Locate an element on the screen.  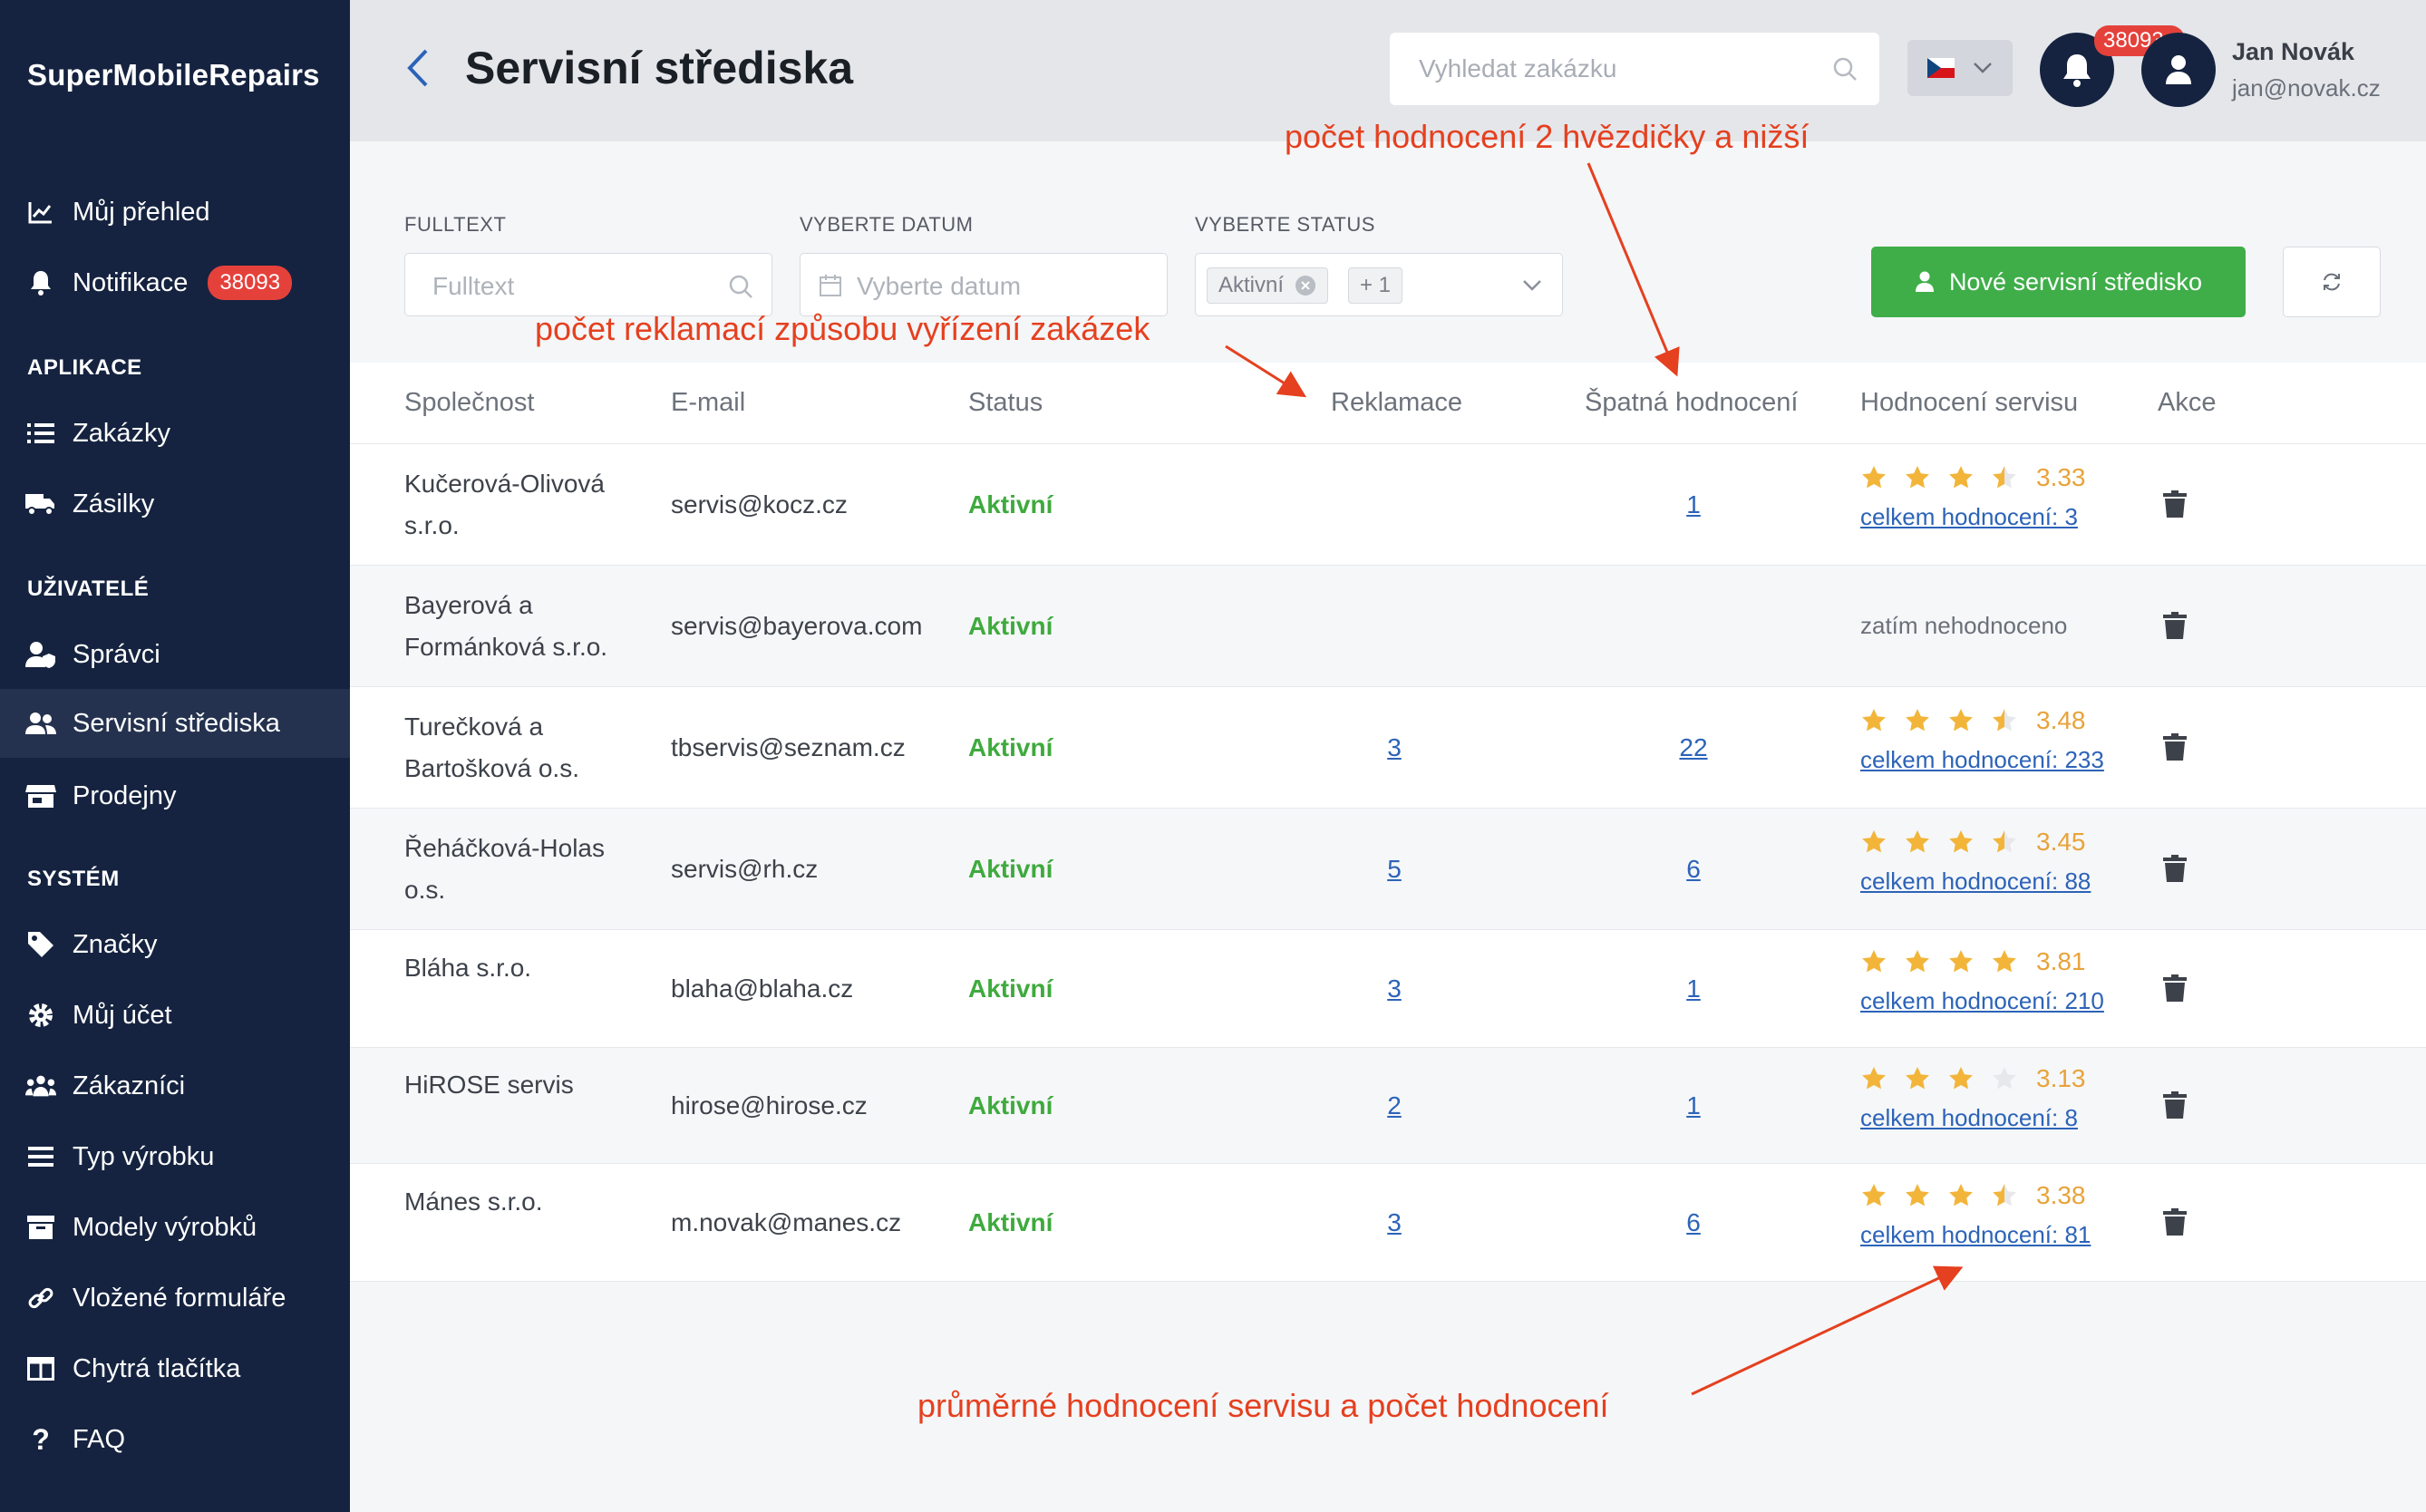
refresh-icon is located at coordinates (2332, 282).